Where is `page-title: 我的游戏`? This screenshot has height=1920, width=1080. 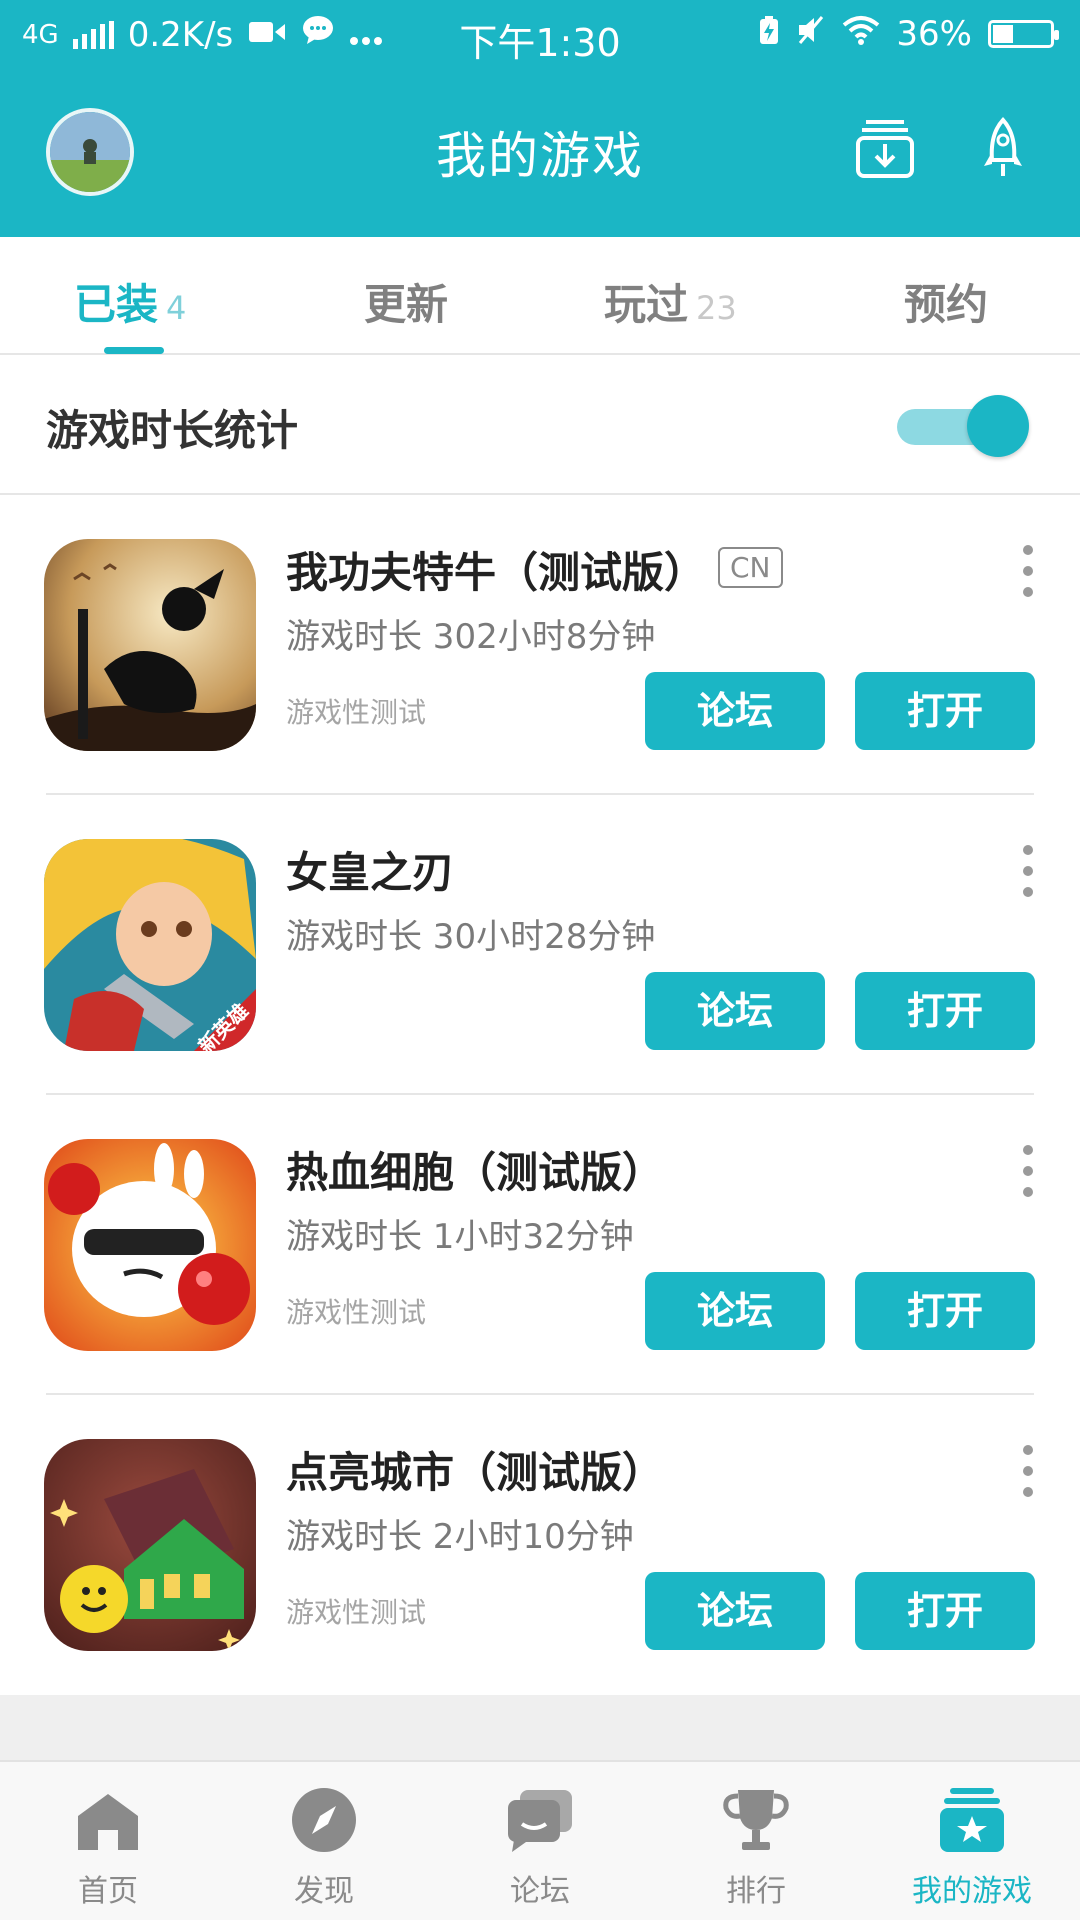 page-title: 我的游戏 is located at coordinates (540, 156).